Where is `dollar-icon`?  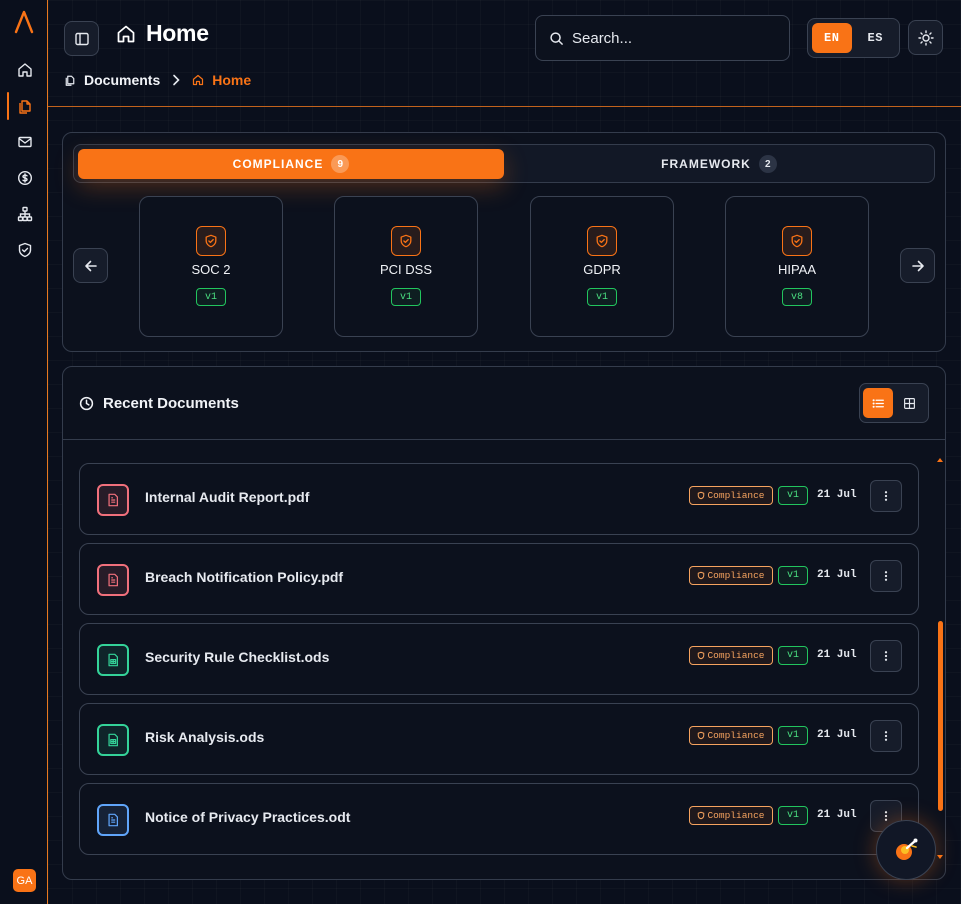 dollar-icon is located at coordinates (25, 178).